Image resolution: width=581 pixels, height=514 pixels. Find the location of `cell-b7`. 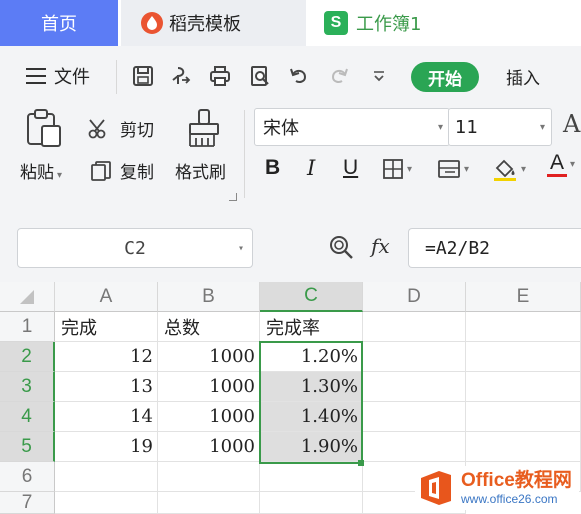

cell-b7 is located at coordinates (209, 503).